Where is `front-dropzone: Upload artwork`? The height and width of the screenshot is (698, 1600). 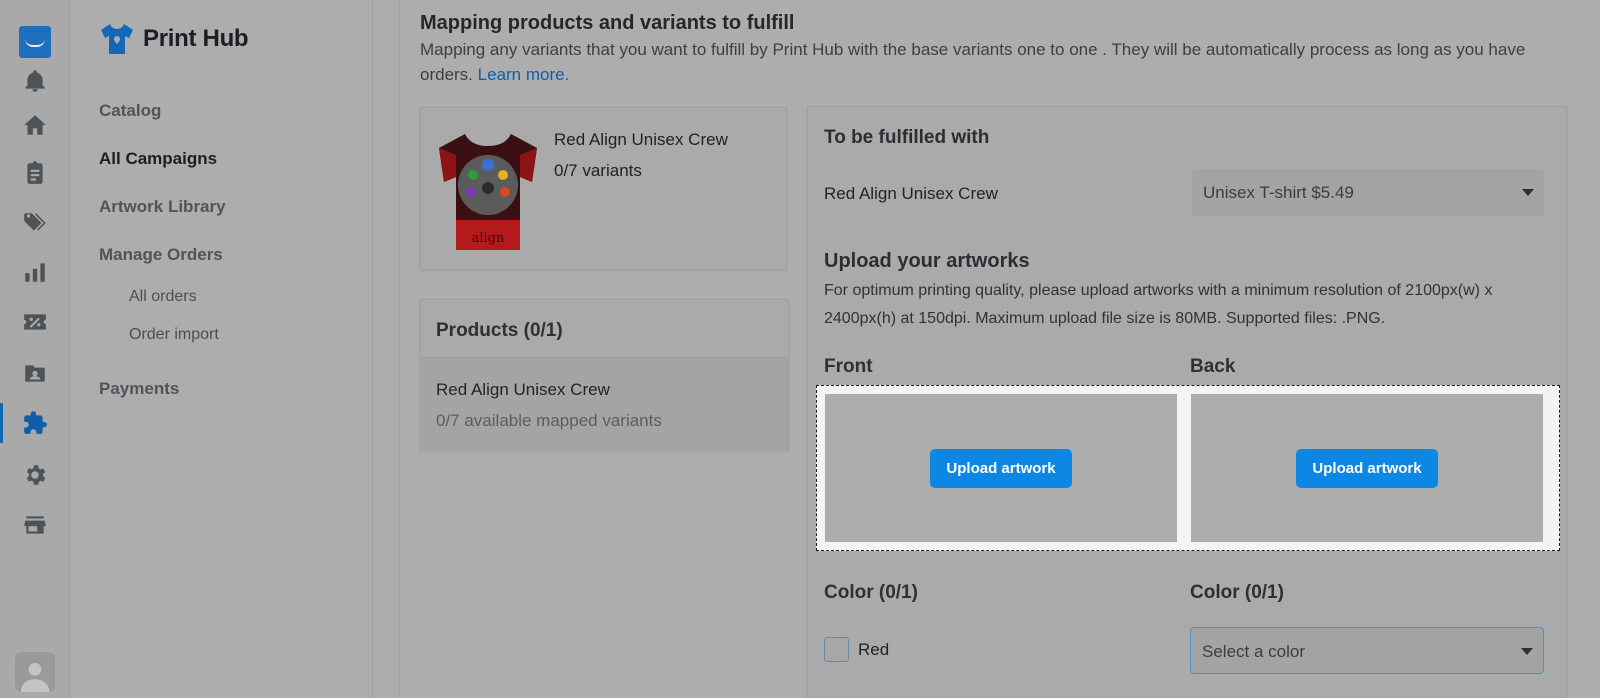
front-dropzone: Upload artwork is located at coordinates (1001, 468).